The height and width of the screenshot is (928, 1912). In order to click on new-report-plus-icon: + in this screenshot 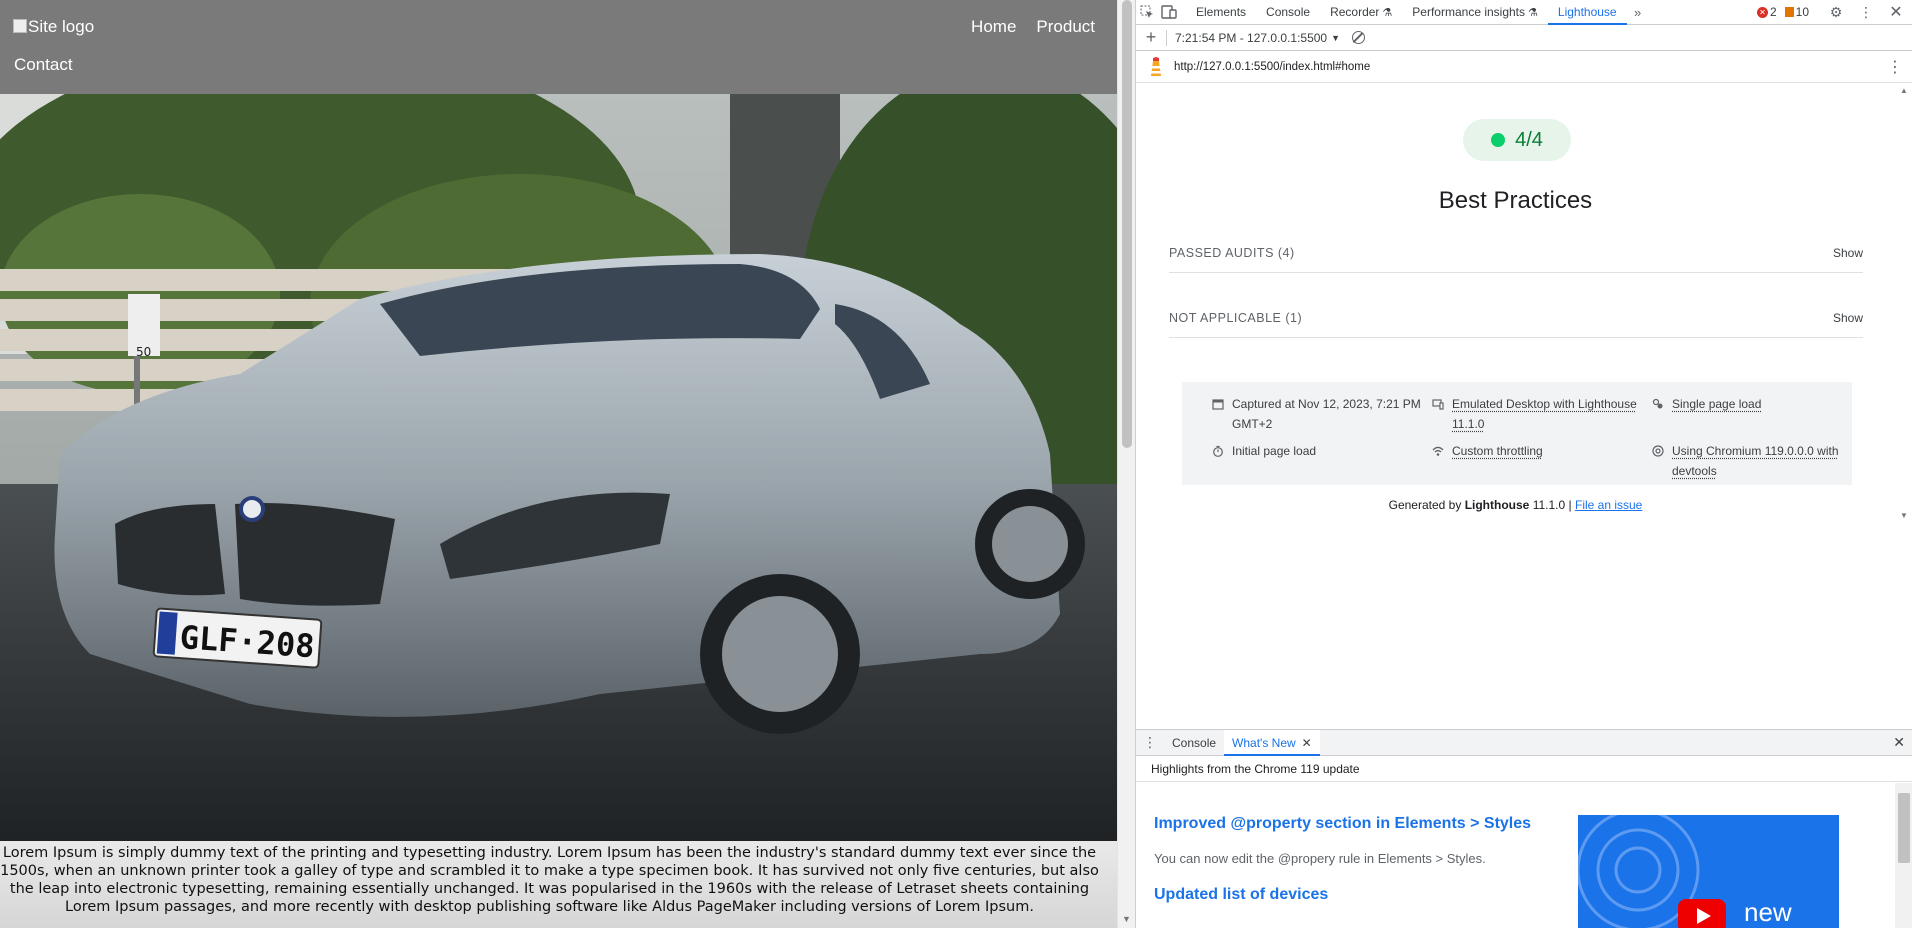, I will do `click(1151, 37)`.